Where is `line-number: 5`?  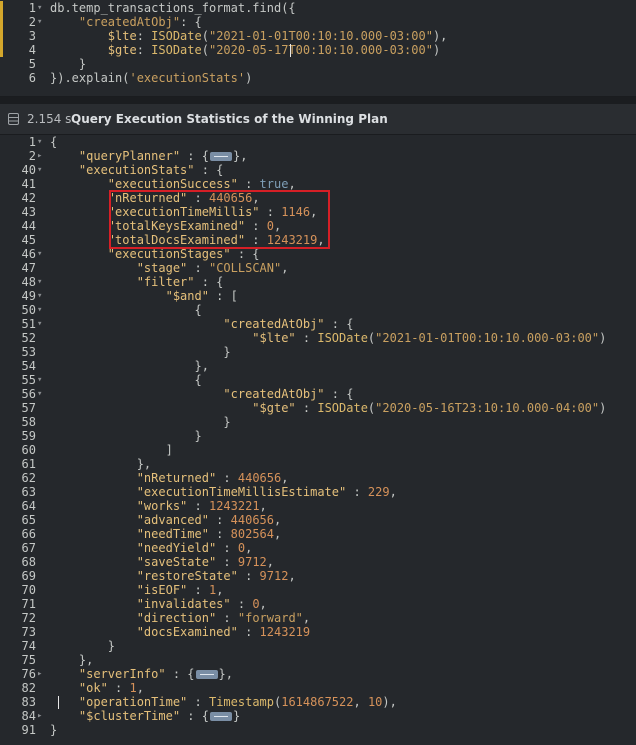
line-number: 5 is located at coordinates (32, 64).